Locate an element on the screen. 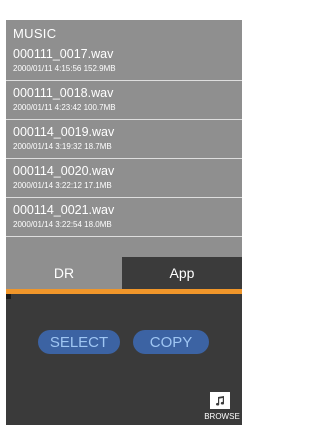 The height and width of the screenshot is (425, 320). copy-button: COPY is located at coordinates (171, 342).